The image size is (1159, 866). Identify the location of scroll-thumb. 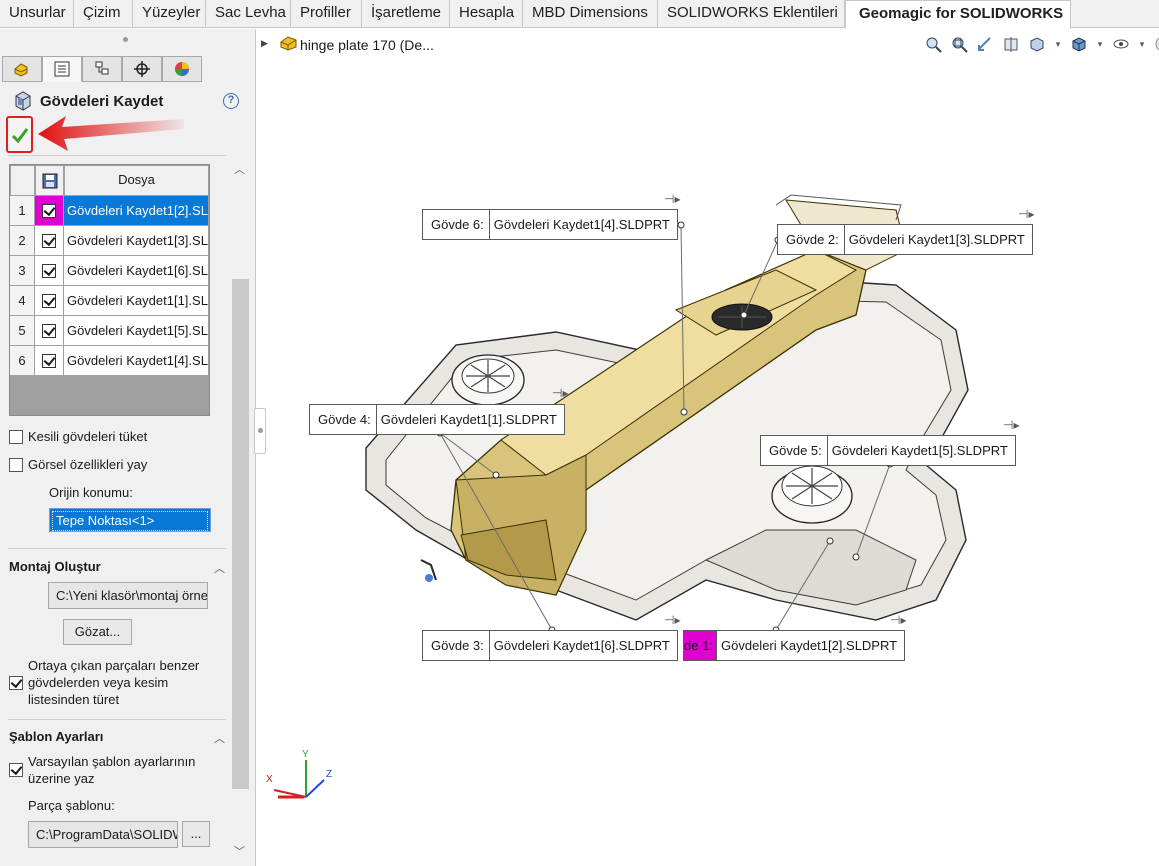
(240, 534).